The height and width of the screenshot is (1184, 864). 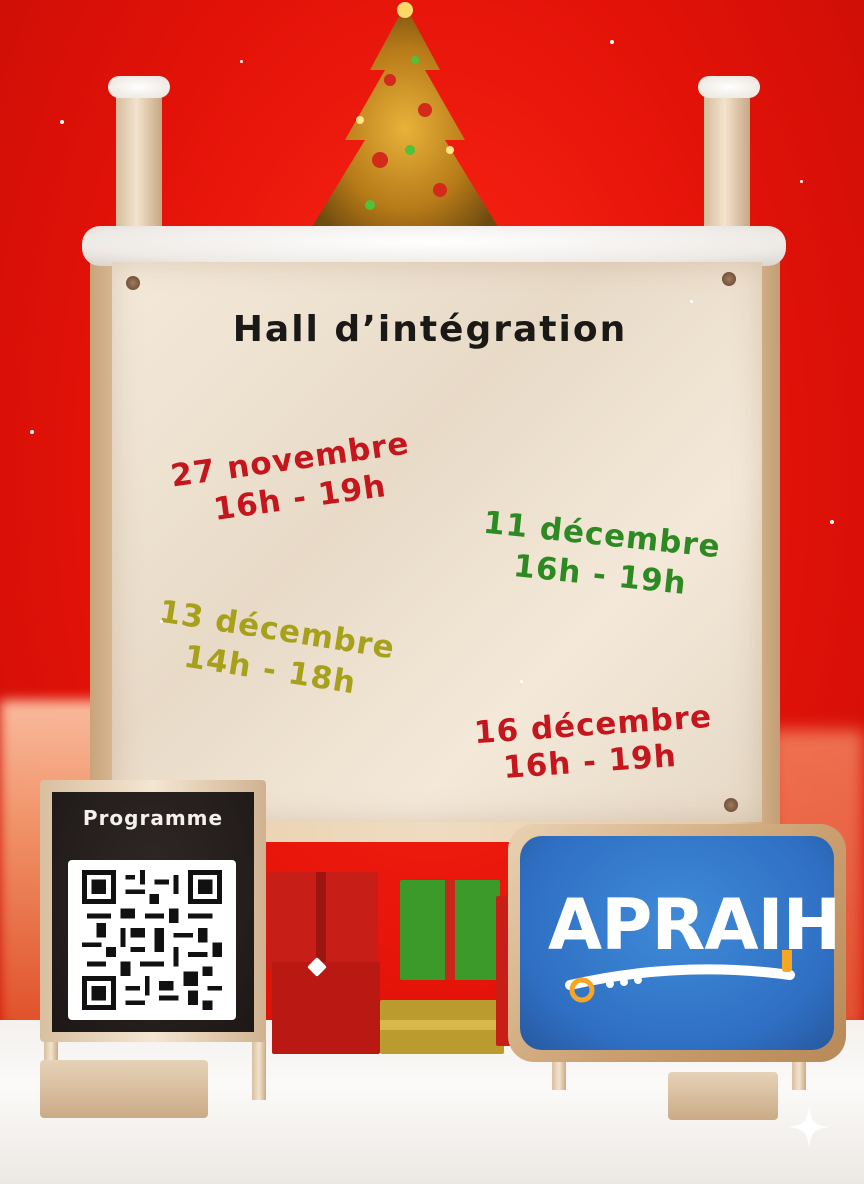 I want to click on programme-label: Programme, so click(x=153, y=818).